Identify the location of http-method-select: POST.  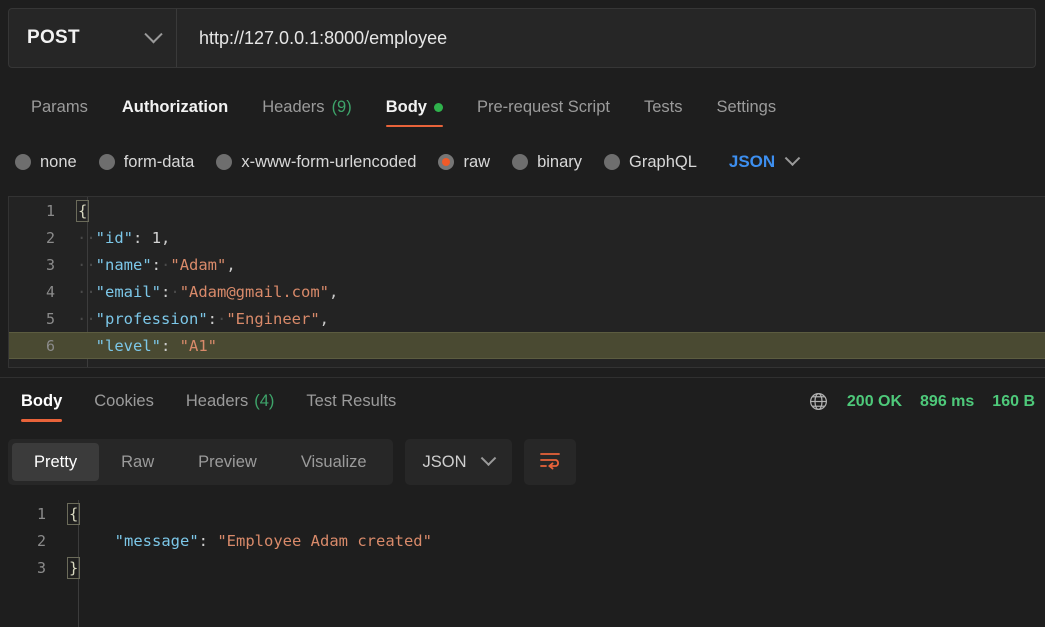
(93, 38).